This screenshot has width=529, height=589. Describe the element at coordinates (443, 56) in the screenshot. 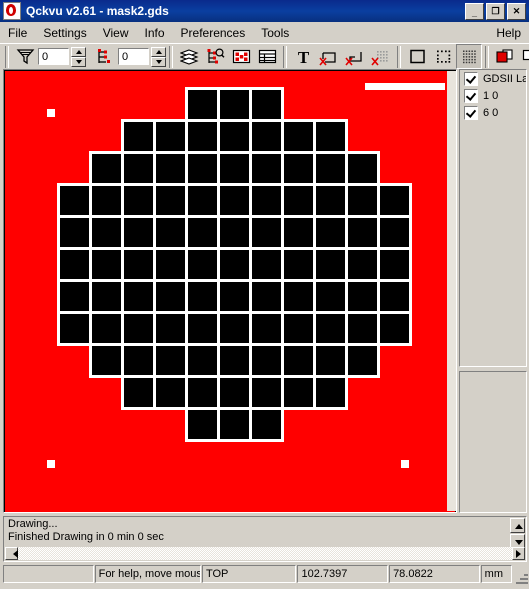

I see `dotted-box-button` at that location.